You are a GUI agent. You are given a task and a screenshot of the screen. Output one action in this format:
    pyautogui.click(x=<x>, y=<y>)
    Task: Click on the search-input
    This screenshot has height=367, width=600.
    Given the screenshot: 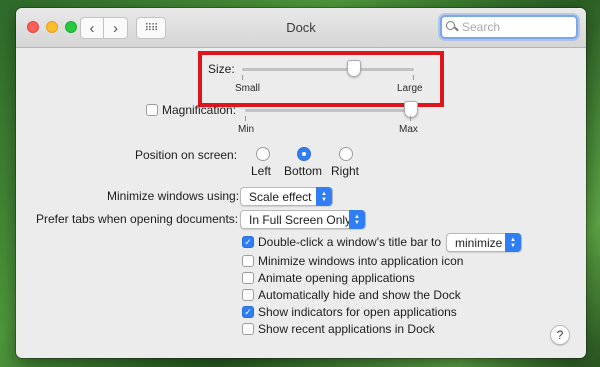 What is the action you would take?
    pyautogui.click(x=517, y=27)
    